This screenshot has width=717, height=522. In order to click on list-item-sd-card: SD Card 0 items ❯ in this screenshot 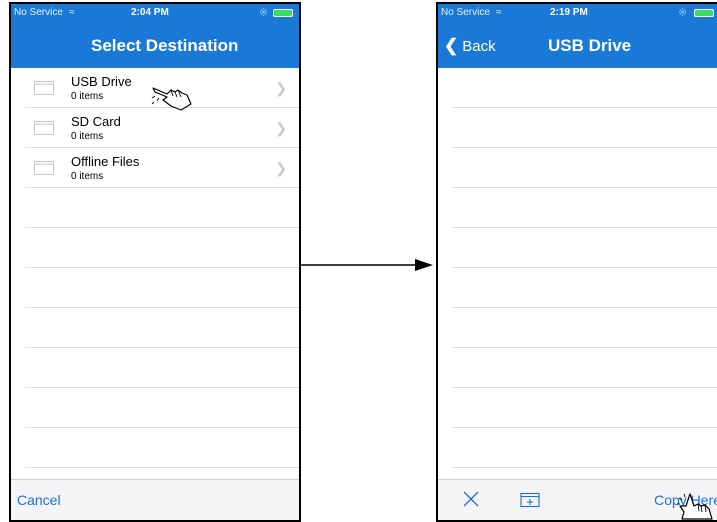, I will do `click(155, 128)`.